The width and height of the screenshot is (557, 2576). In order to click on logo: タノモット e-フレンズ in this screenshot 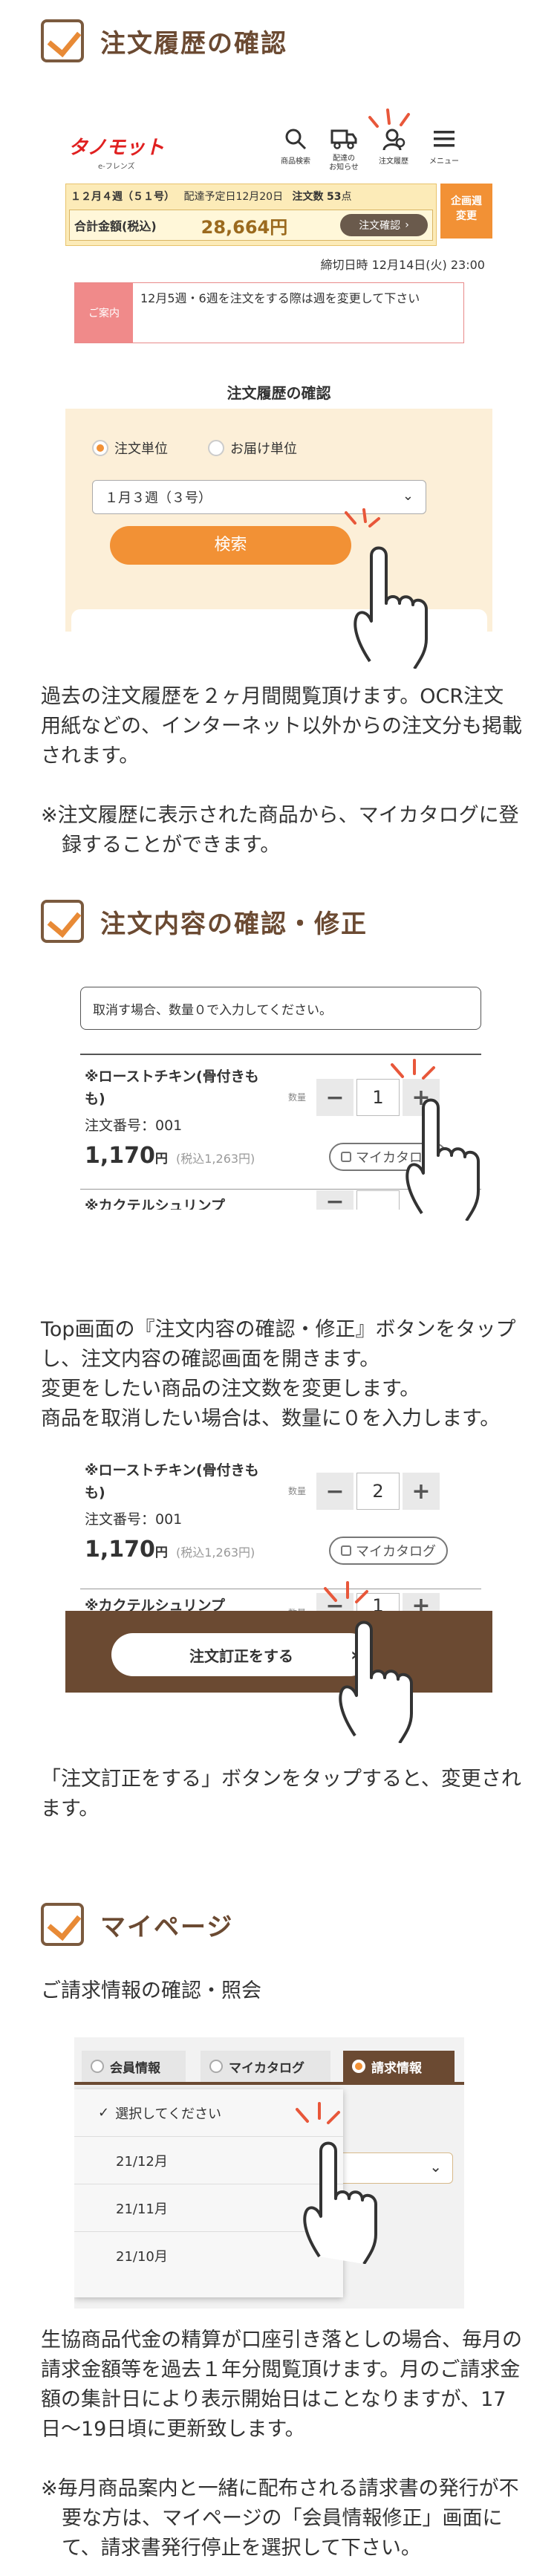, I will do `click(117, 154)`.